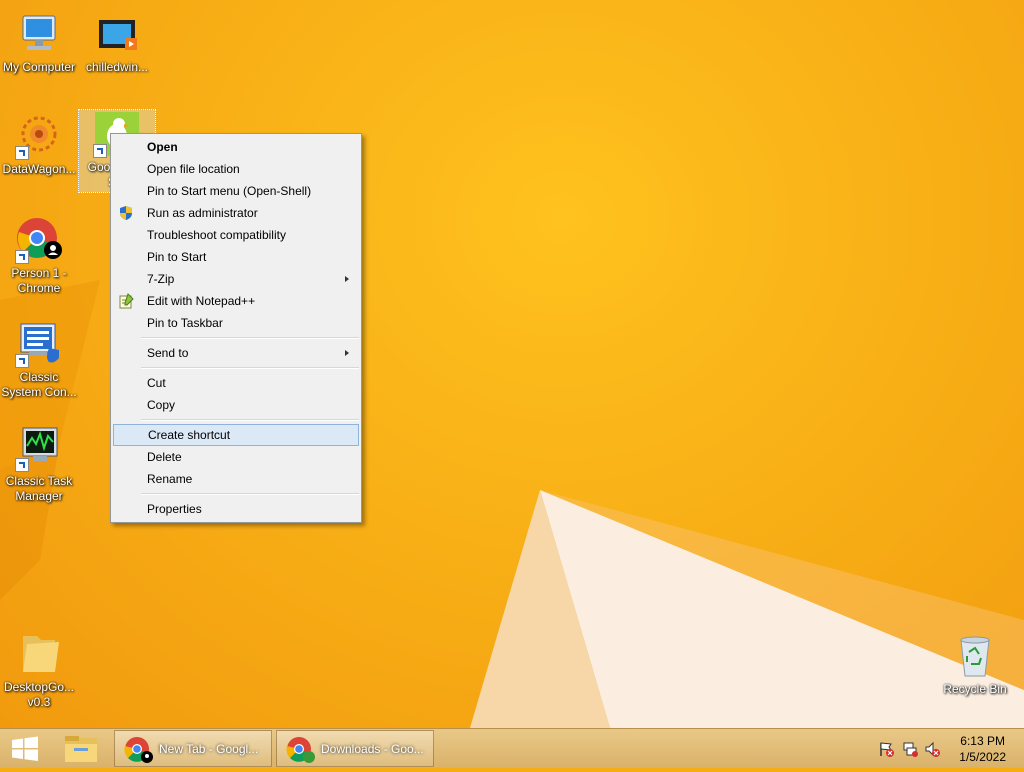  What do you see at coordinates (236, 257) in the screenshot?
I see `menu-item-pin-to-start: Pin to Start` at bounding box center [236, 257].